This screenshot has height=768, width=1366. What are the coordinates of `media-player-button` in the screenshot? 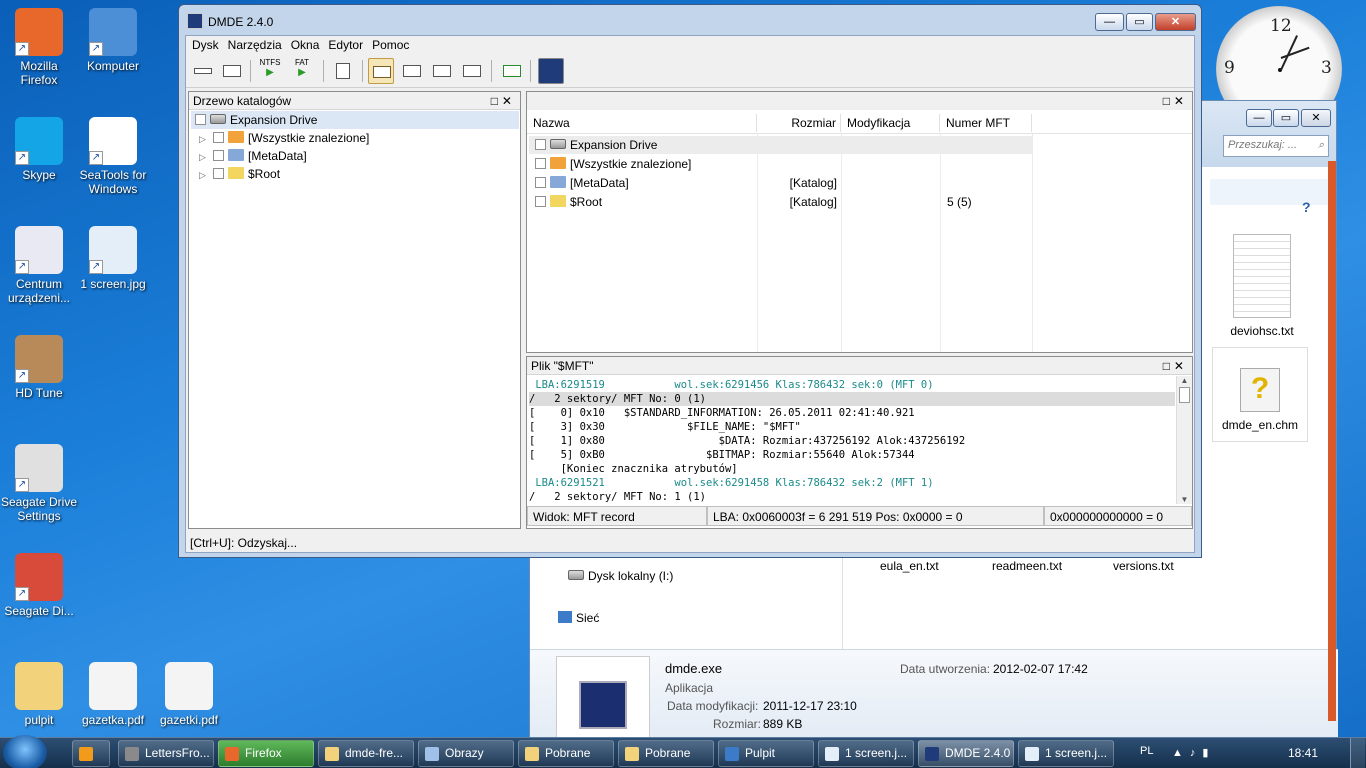 It's located at (91, 753).